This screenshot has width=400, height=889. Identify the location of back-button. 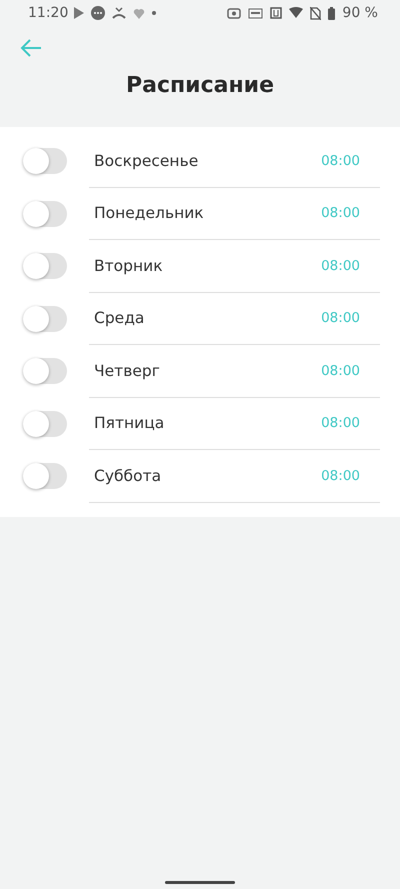
(31, 48).